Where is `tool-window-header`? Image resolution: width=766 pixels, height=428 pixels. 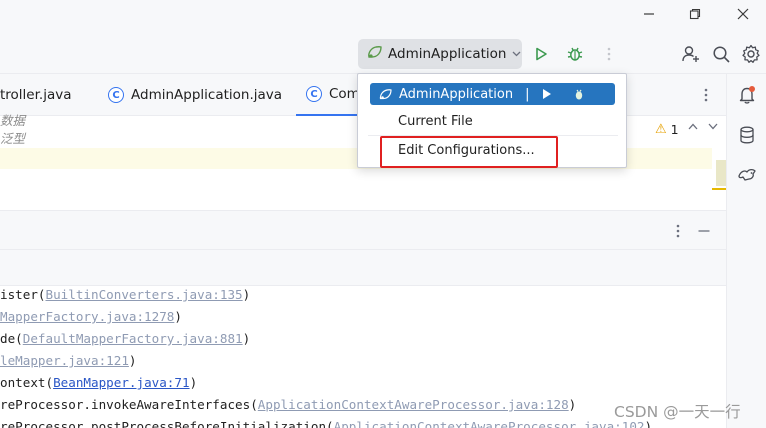 tool-window-header is located at coordinates (363, 230).